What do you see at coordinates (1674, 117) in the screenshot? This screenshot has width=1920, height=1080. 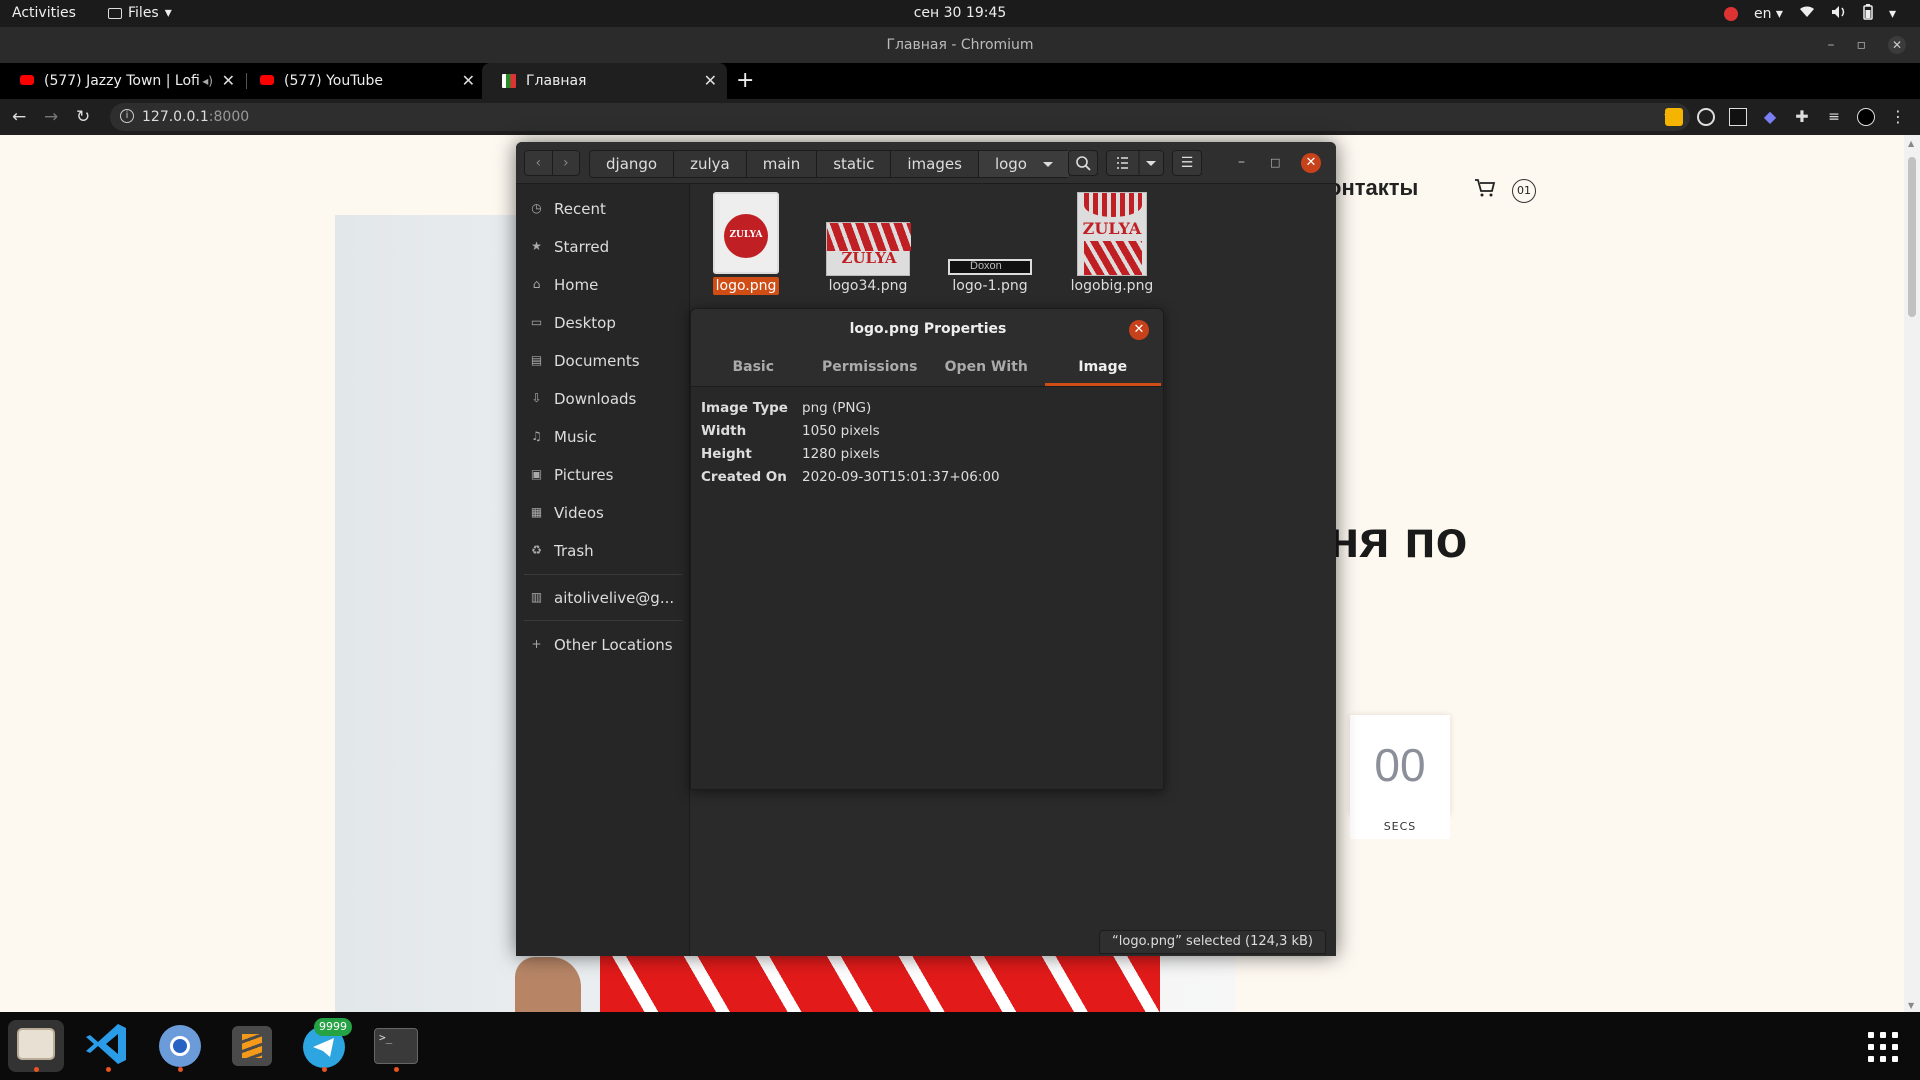 I see `extension-icon` at bounding box center [1674, 117].